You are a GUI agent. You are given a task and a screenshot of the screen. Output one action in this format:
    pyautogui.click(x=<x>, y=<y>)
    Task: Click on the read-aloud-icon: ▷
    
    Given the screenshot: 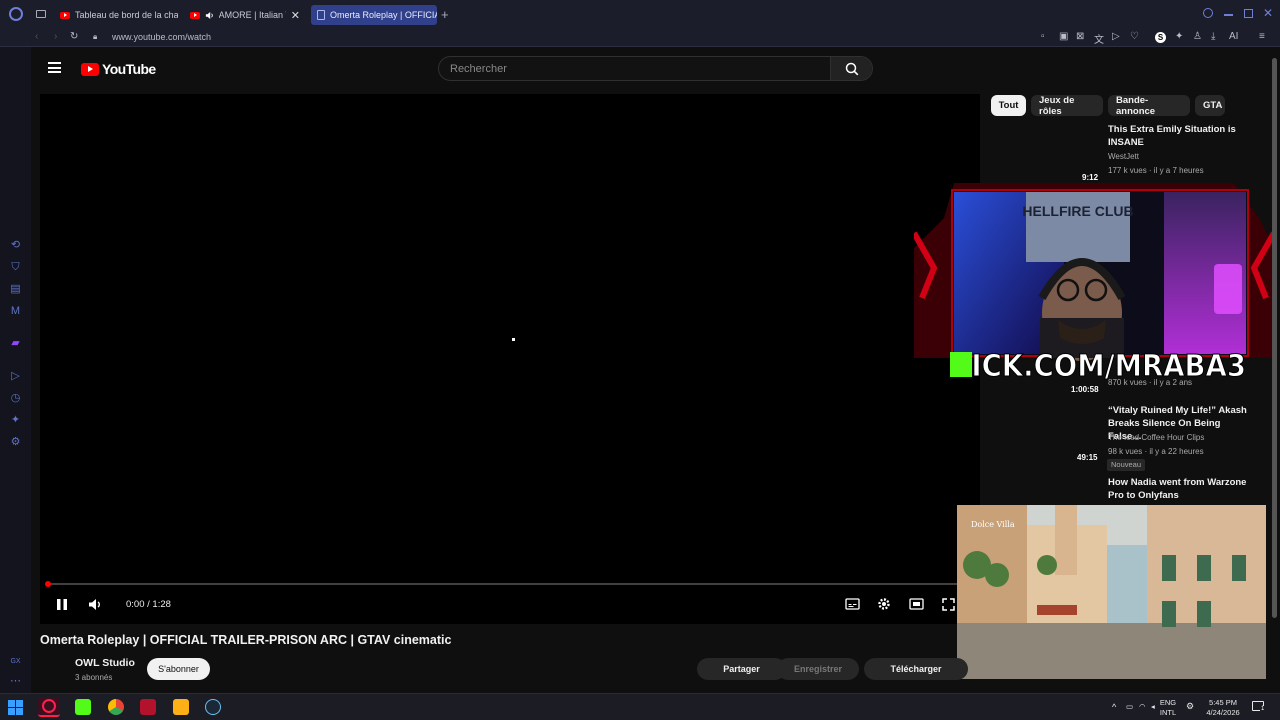 What is the action you would take?
    pyautogui.click(x=1116, y=36)
    